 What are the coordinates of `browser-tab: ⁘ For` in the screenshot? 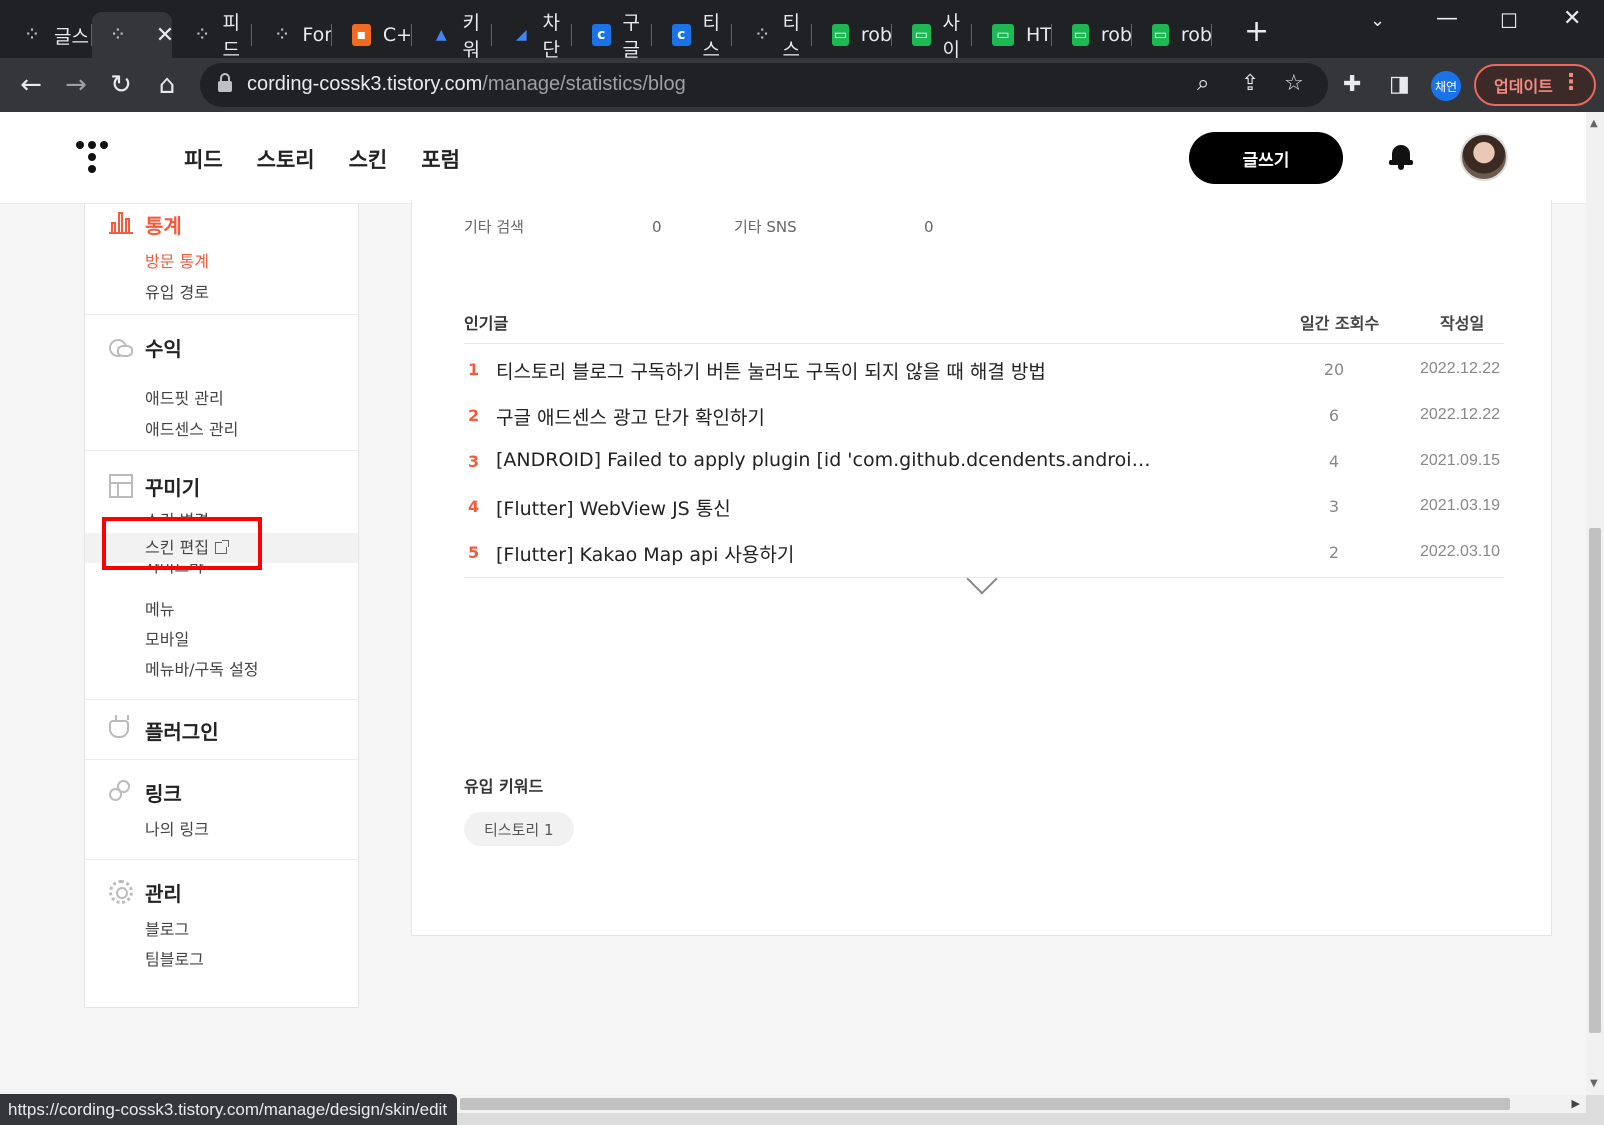 It's located at (292, 35).